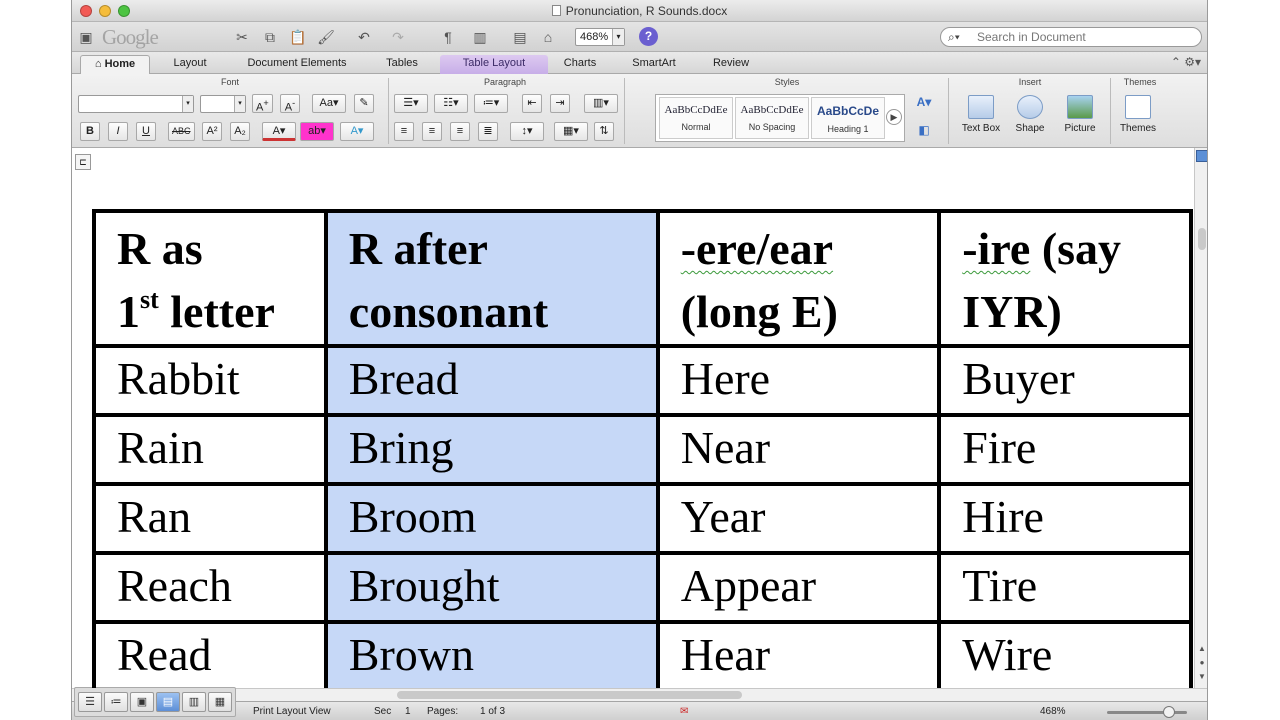 The width and height of the screenshot is (1280, 720). I want to click on columns-button: ▥▾, so click(601, 103).